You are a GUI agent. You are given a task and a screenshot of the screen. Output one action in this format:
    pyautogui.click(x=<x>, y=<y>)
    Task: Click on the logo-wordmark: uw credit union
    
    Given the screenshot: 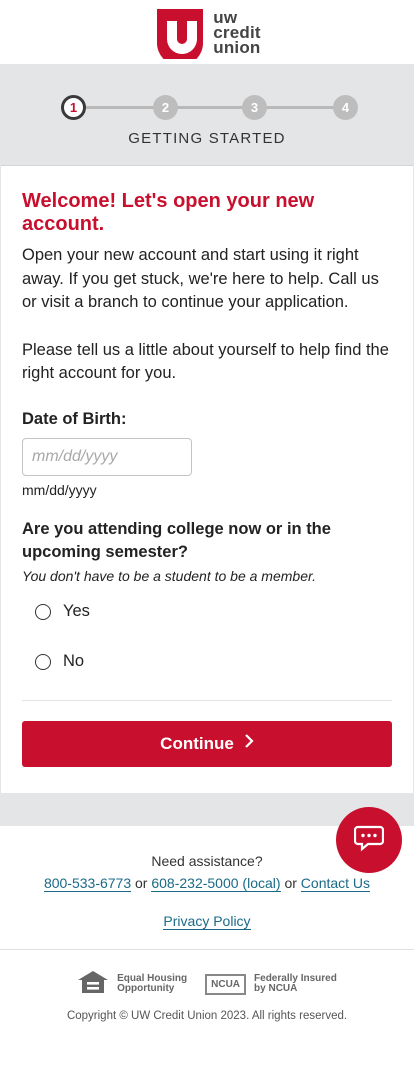 What is the action you would take?
    pyautogui.click(x=237, y=33)
    